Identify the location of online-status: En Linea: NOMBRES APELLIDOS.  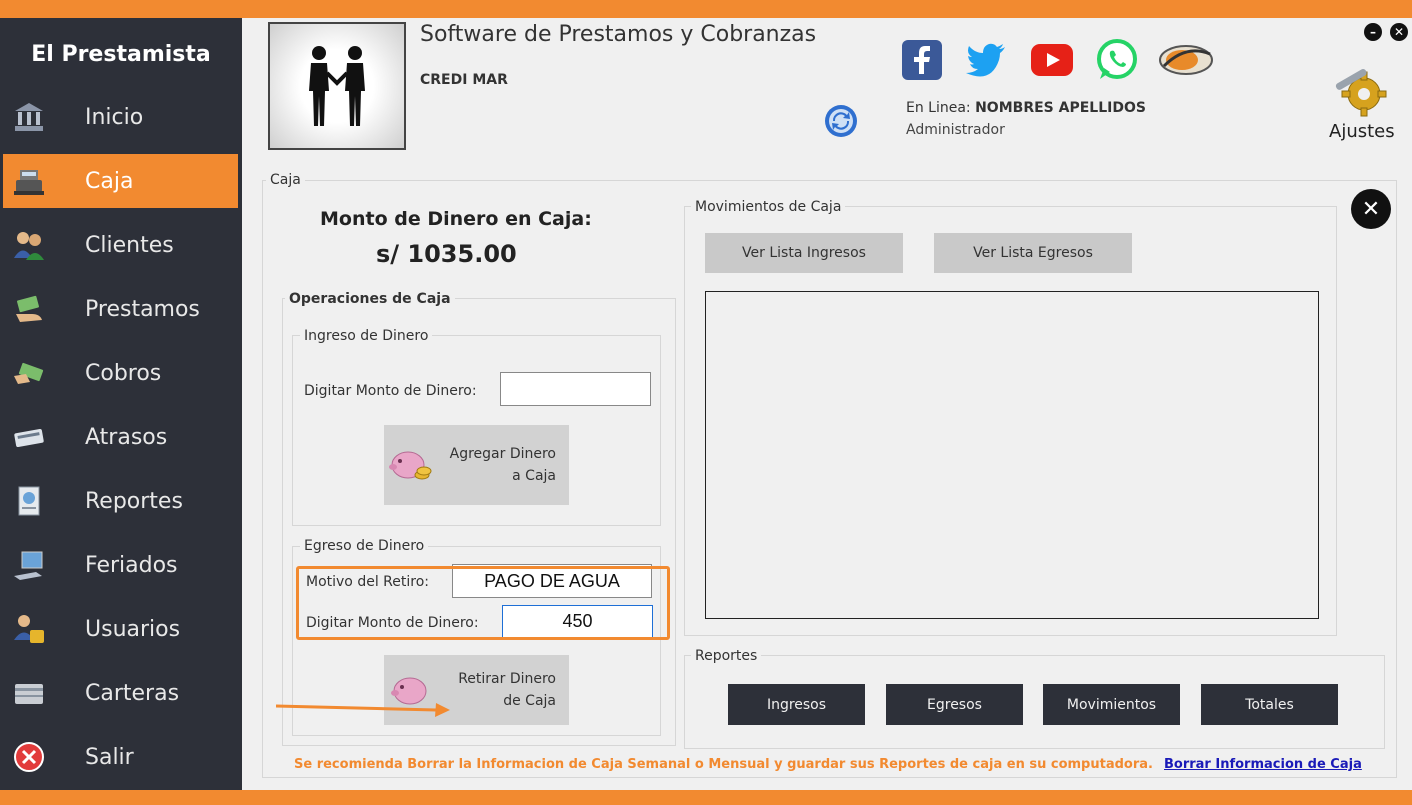
(1026, 108).